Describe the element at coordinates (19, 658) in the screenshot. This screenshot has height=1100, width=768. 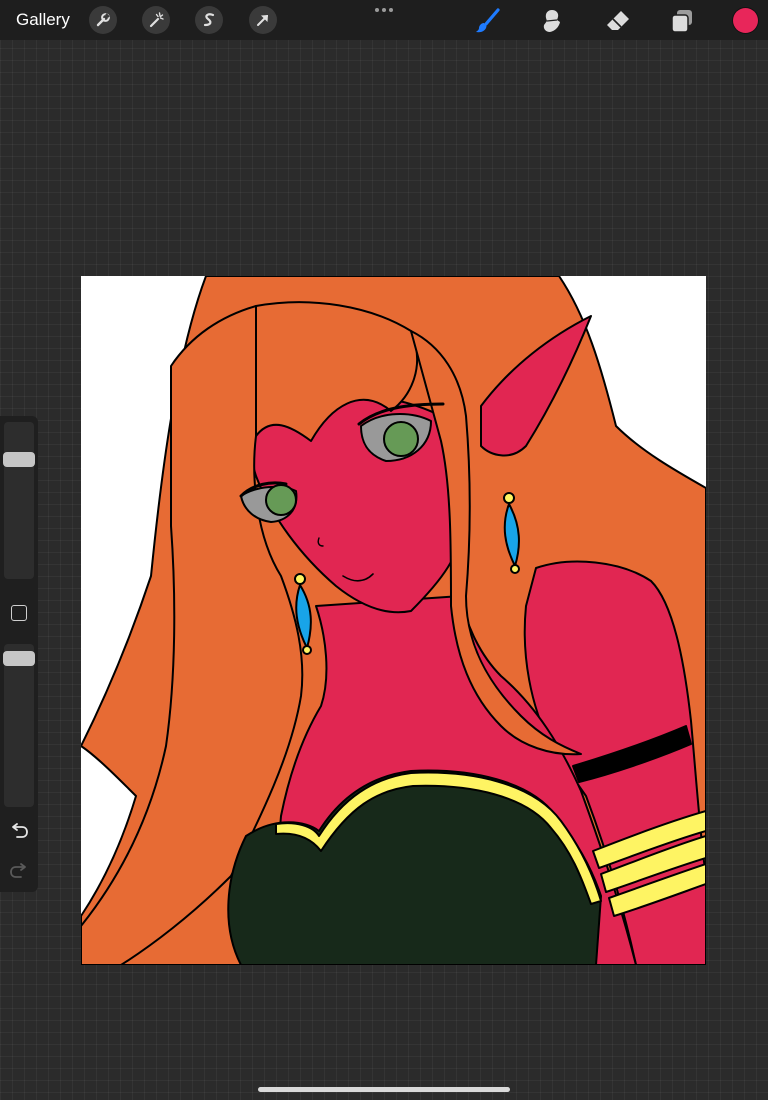
I see `brush-opacity-handle` at that location.